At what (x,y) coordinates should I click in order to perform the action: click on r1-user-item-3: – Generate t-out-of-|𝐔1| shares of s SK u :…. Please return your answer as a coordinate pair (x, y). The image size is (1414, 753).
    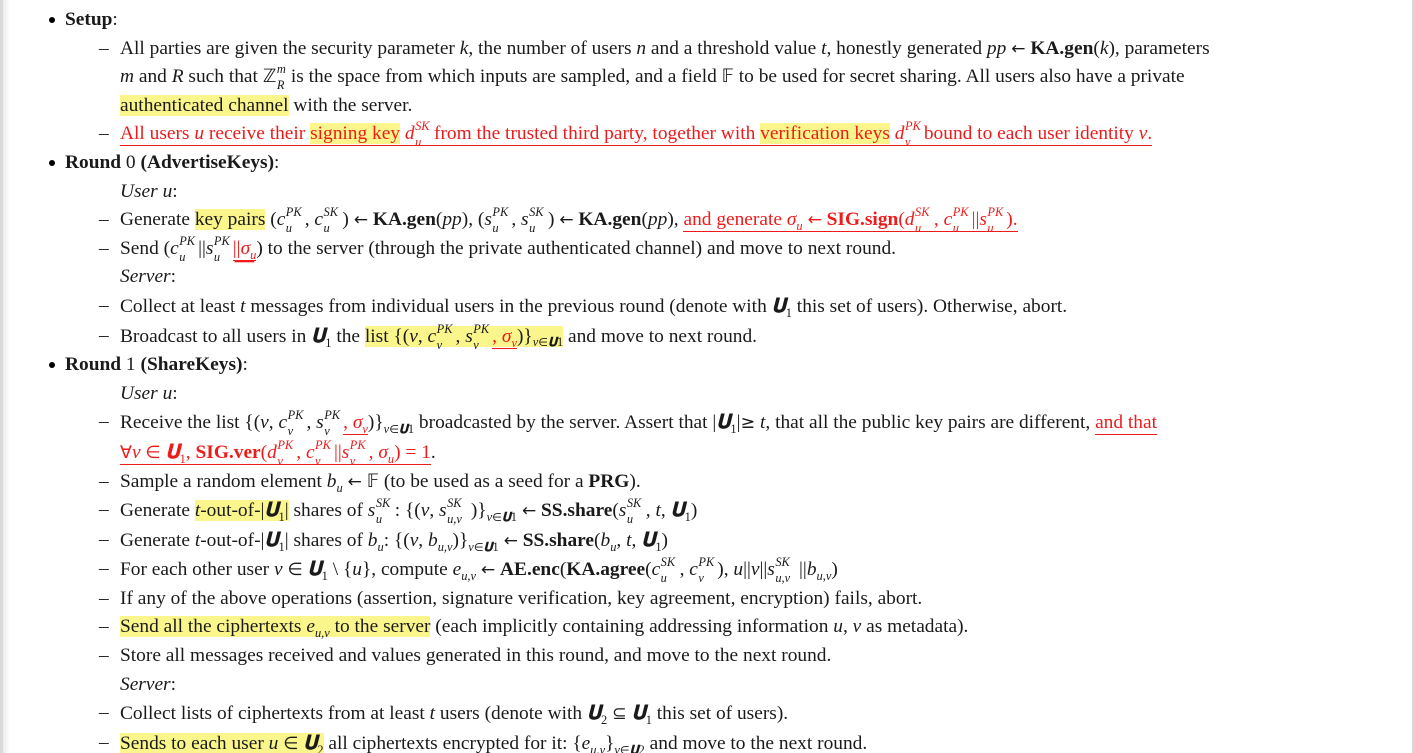
    Looking at the image, I should click on (398, 511).